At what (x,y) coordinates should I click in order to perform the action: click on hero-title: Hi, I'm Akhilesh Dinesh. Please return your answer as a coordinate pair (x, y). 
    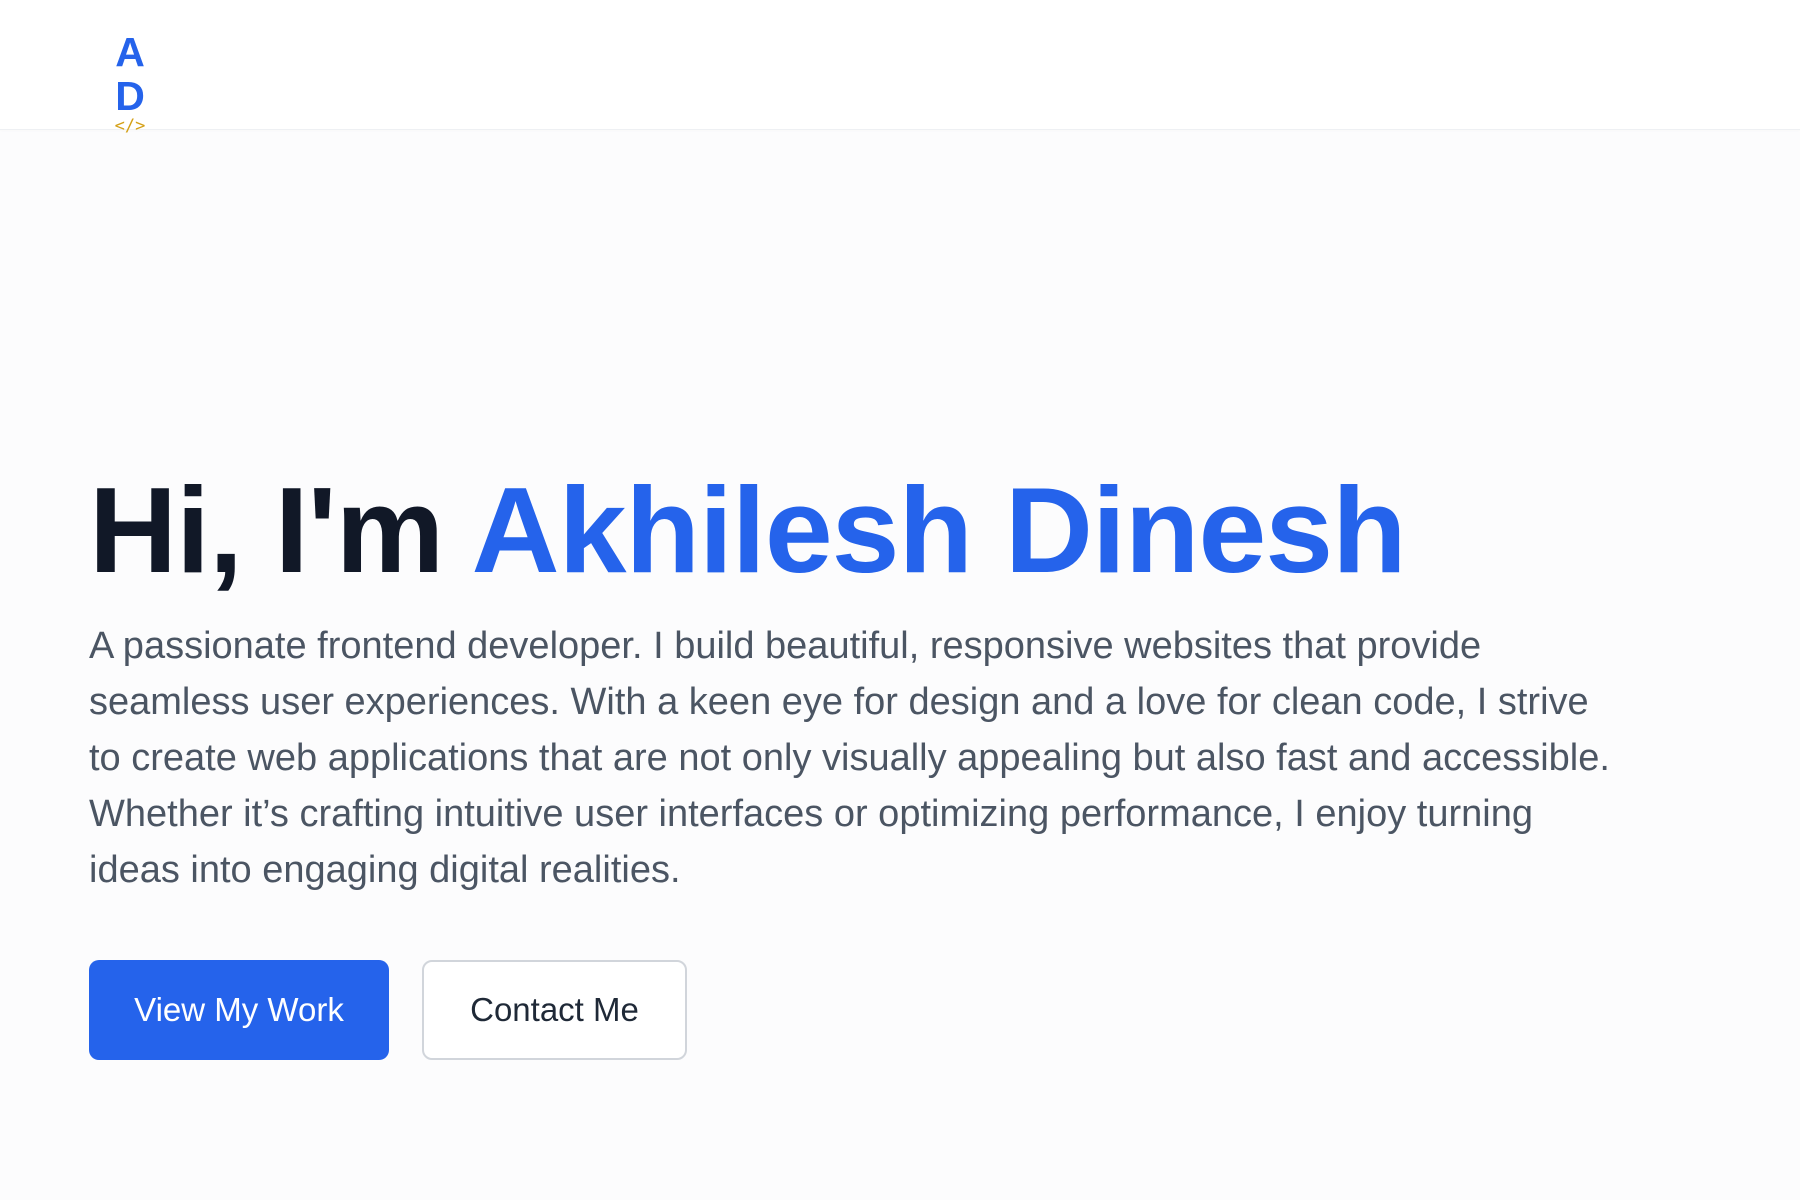
    Looking at the image, I should click on (879, 530).